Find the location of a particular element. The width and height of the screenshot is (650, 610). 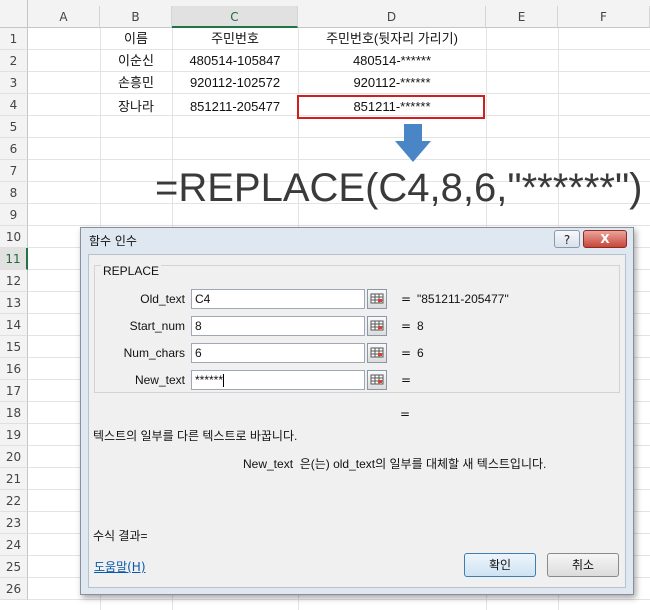

start-num-label: Start_num is located at coordinates (157, 326).